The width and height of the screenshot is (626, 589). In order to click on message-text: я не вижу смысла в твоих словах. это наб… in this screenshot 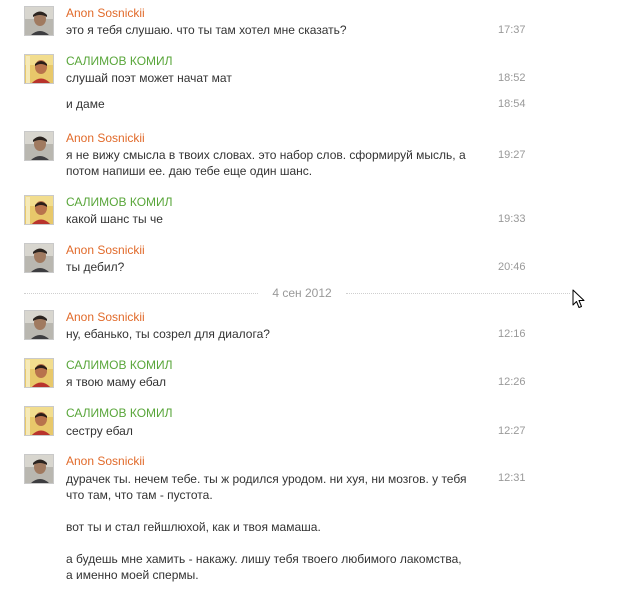, I will do `click(266, 163)`.